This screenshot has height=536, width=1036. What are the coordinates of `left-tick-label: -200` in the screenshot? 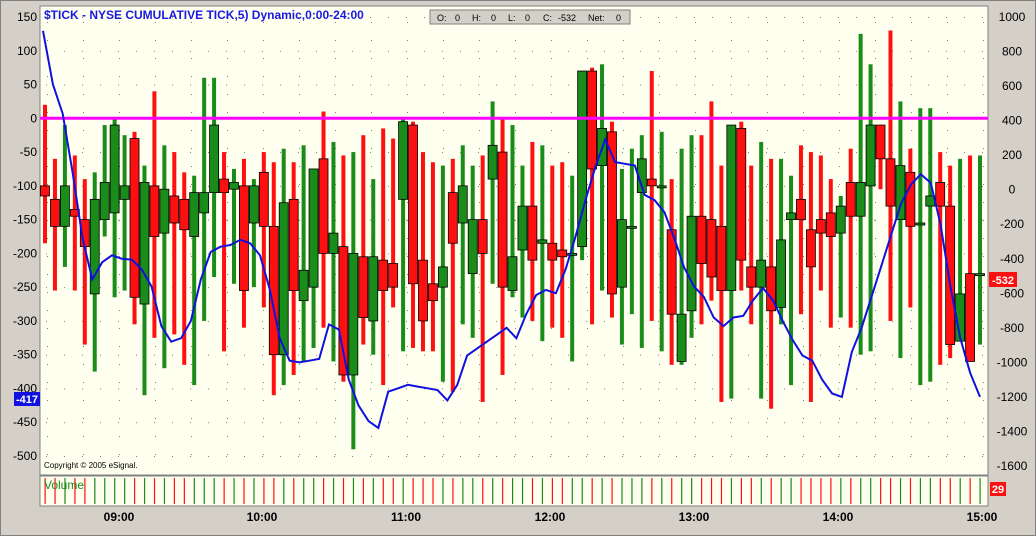 It's located at (25, 253).